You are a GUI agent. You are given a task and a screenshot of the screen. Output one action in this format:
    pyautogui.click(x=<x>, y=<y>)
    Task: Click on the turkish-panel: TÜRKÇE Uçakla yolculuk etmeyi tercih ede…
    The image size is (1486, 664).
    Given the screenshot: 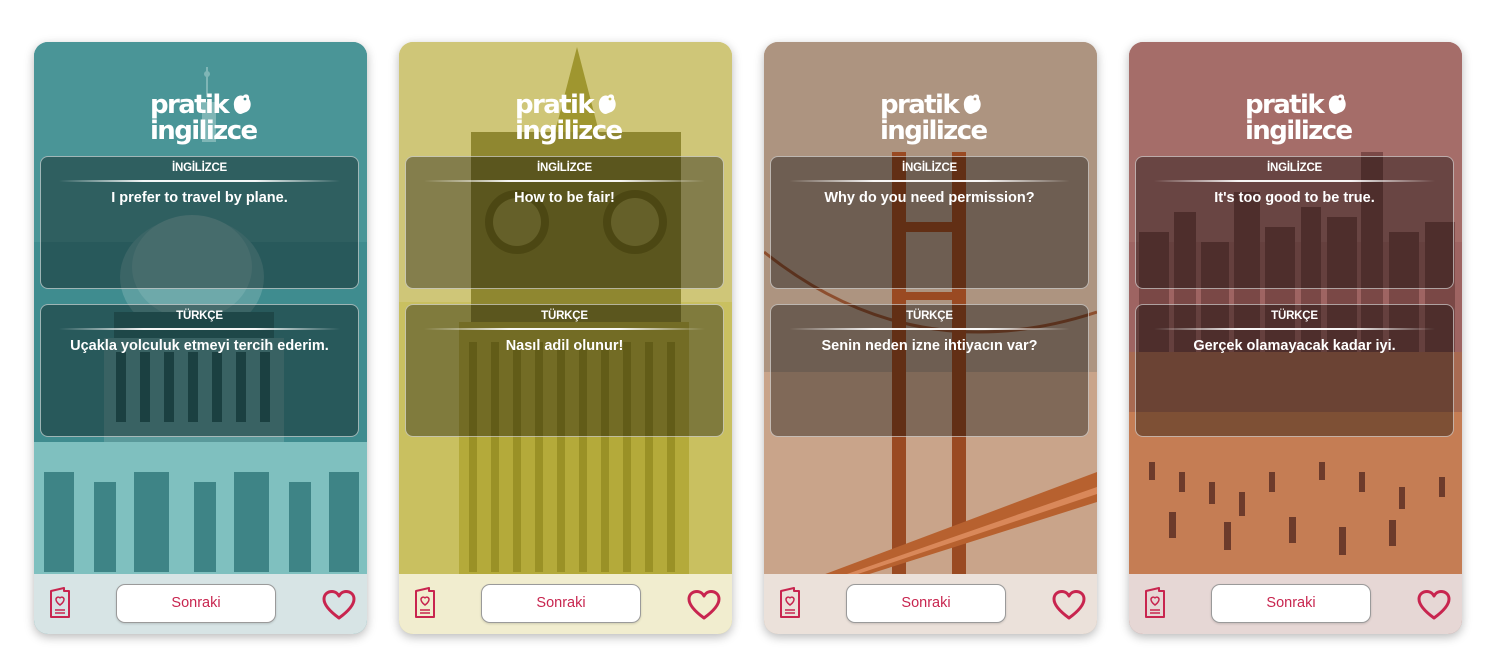 What is the action you would take?
    pyautogui.click(x=199, y=370)
    